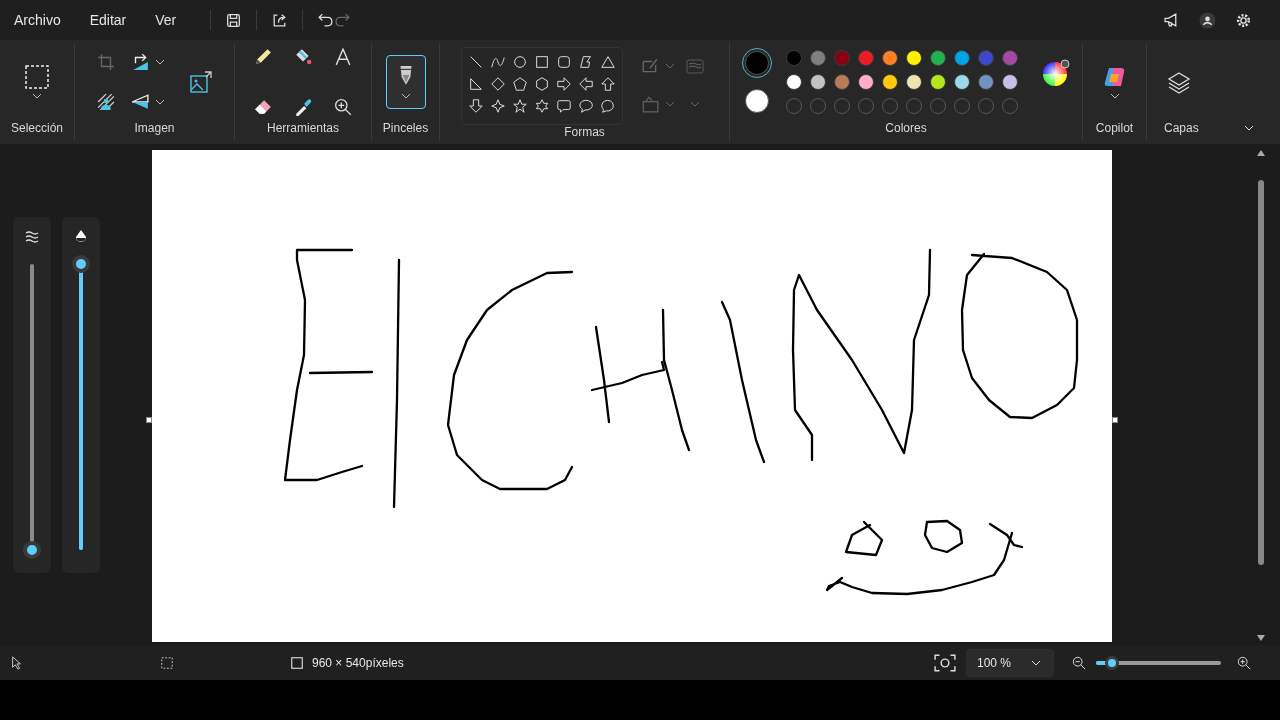  What do you see at coordinates (37, 20) in the screenshot?
I see `menu-item: Archivo` at bounding box center [37, 20].